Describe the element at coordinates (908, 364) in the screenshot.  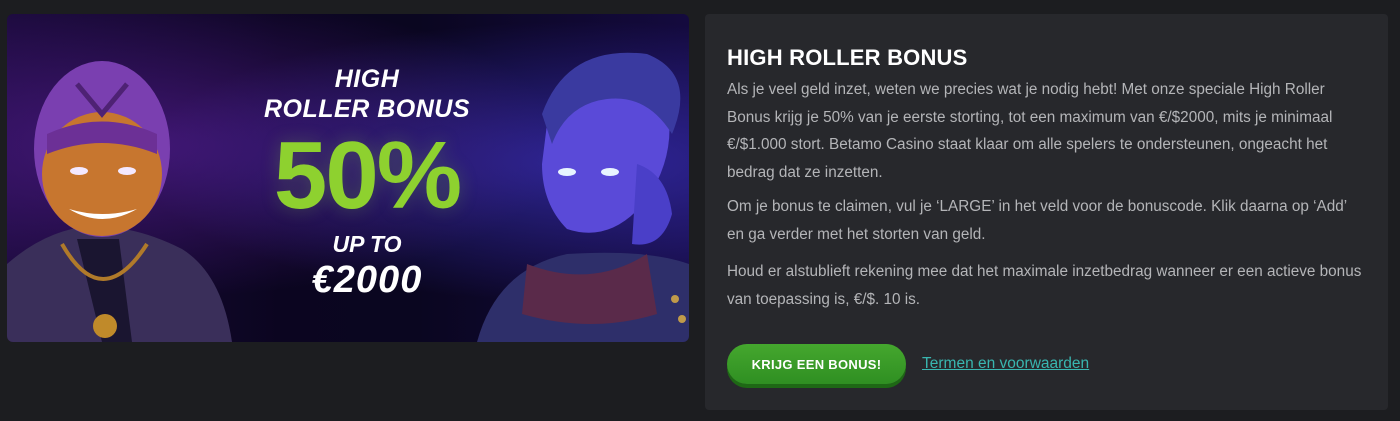
I see `bonus-actions: KRIJG EEN BONUS! Termen en voorwaarden` at that location.